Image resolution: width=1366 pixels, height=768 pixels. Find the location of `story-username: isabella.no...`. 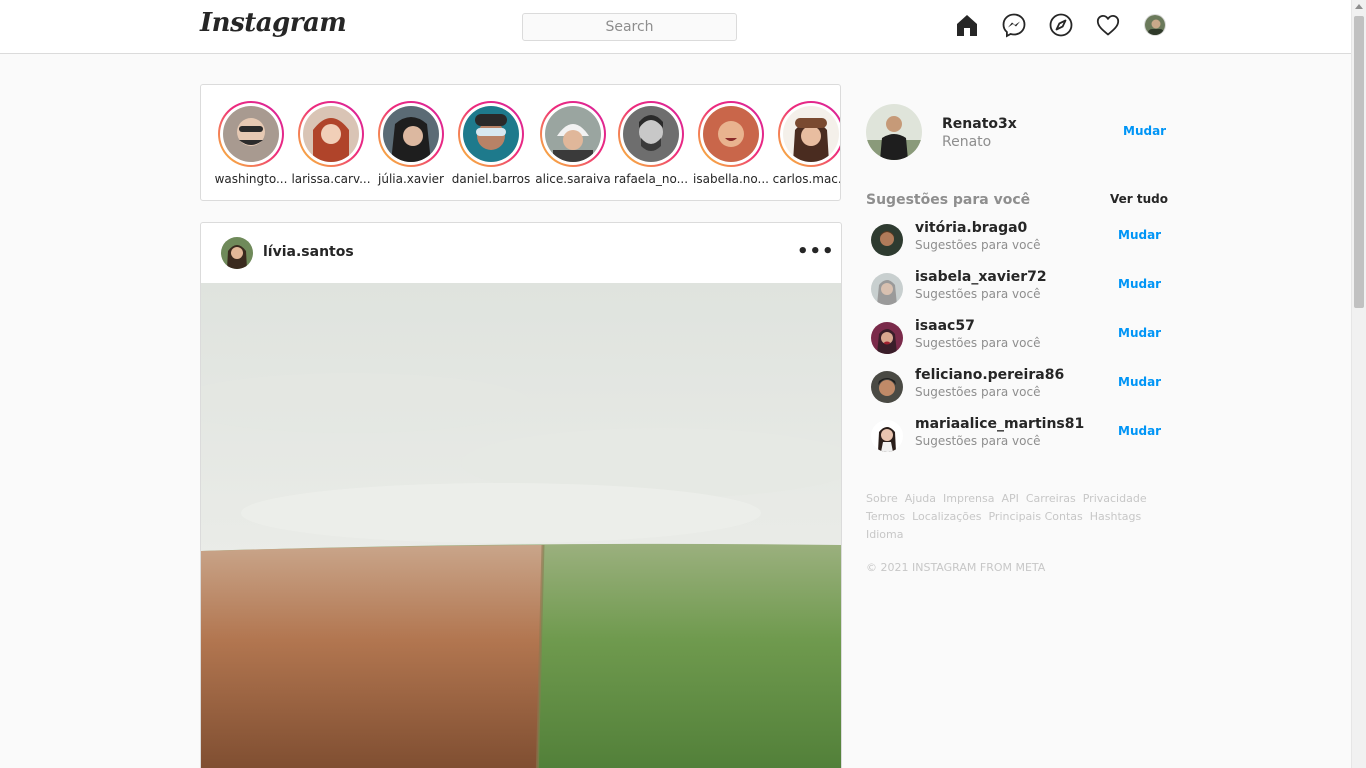

story-username: isabella.no... is located at coordinates (731, 179).